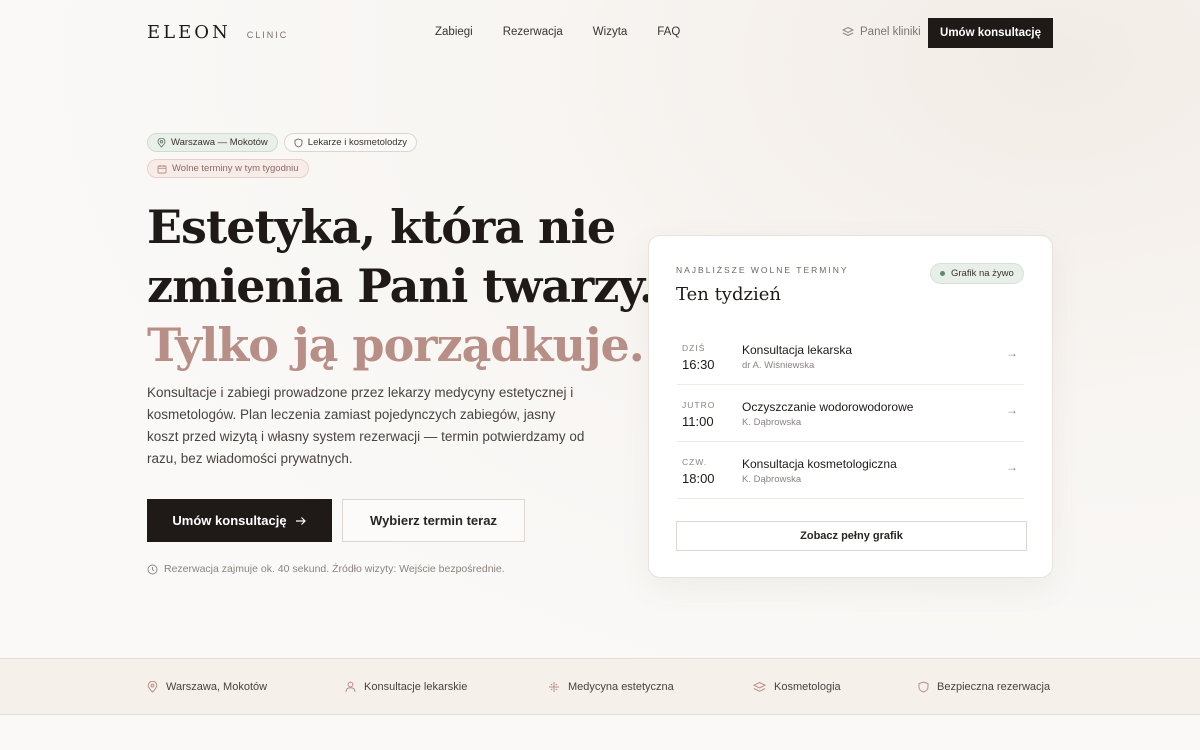 This screenshot has width=1200, height=750. I want to click on availability-chip: Wolne terminy w tym tygodniu, so click(228, 168).